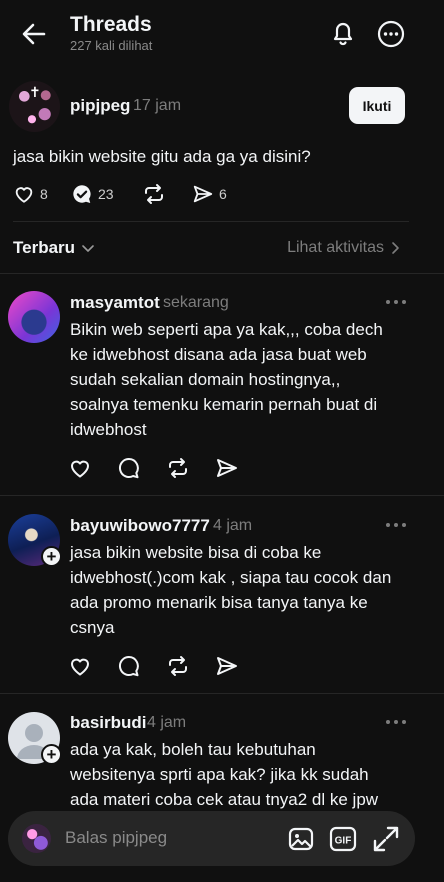 Image resolution: width=444 pixels, height=882 pixels. I want to click on chevron-right-icon, so click(395, 248).